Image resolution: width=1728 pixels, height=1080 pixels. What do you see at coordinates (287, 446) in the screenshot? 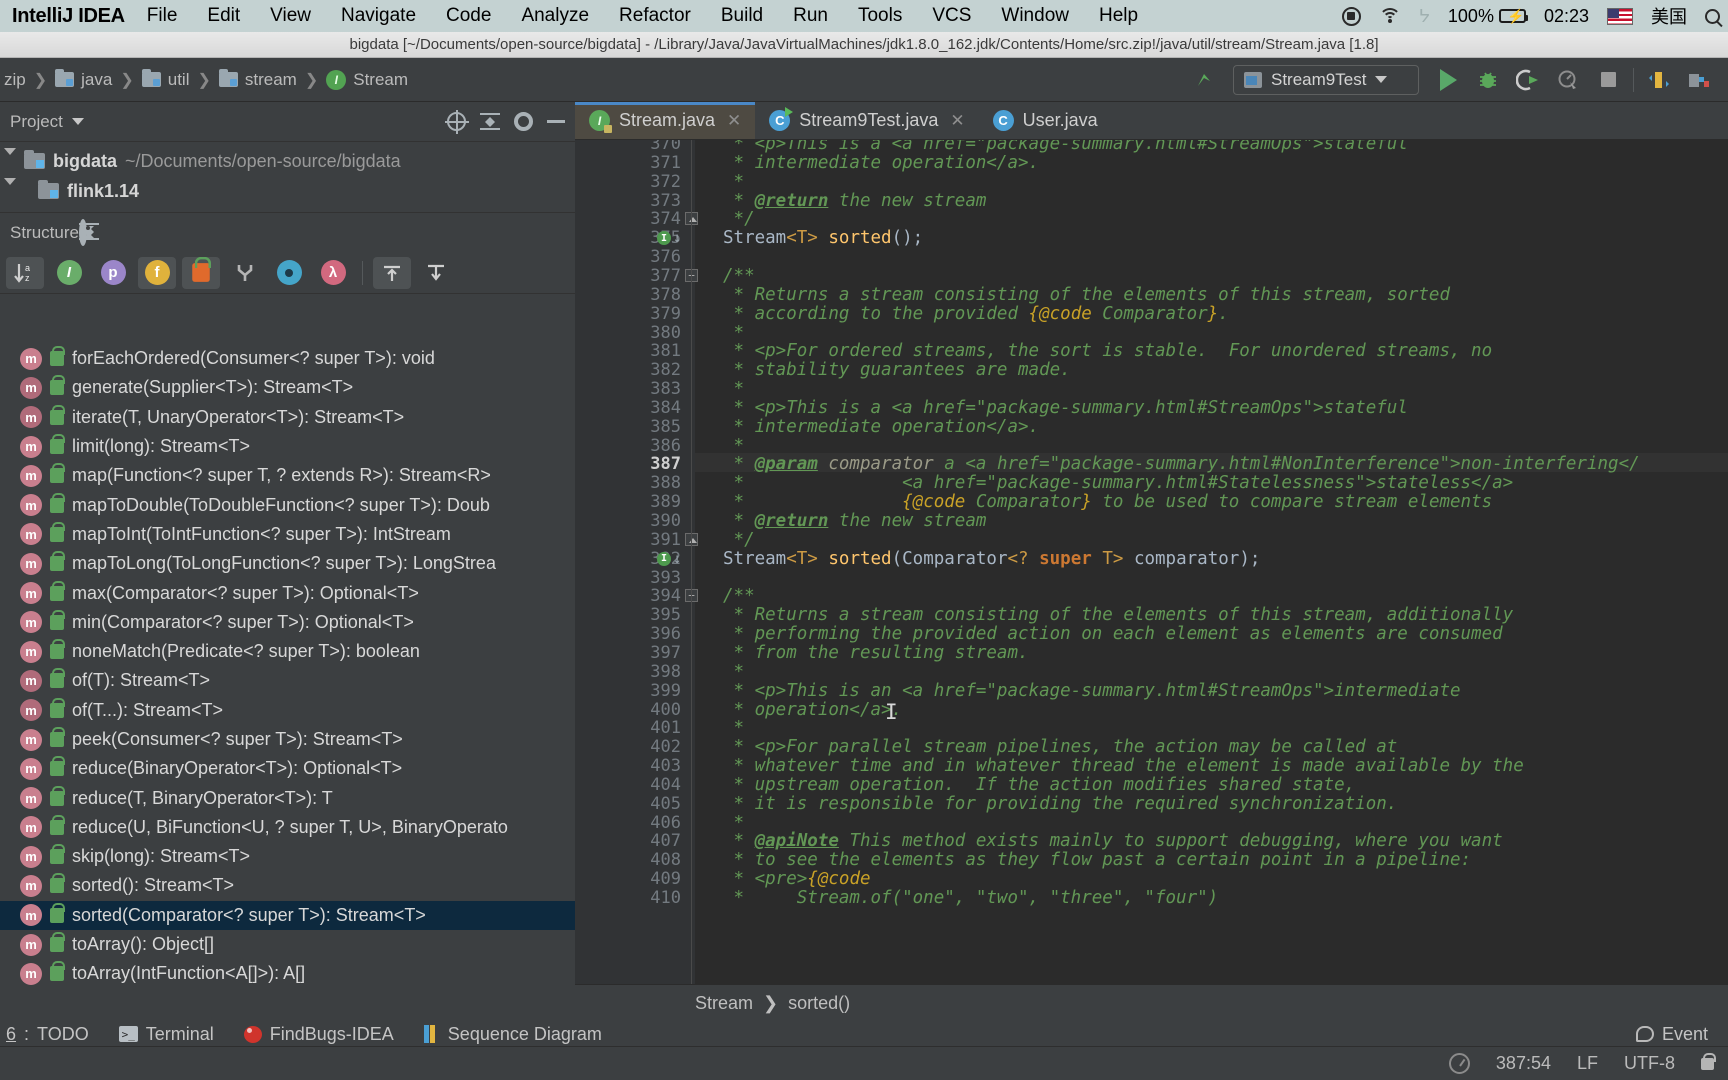
I see `structure-member-row: m limit(long): Stream<T>` at bounding box center [287, 446].